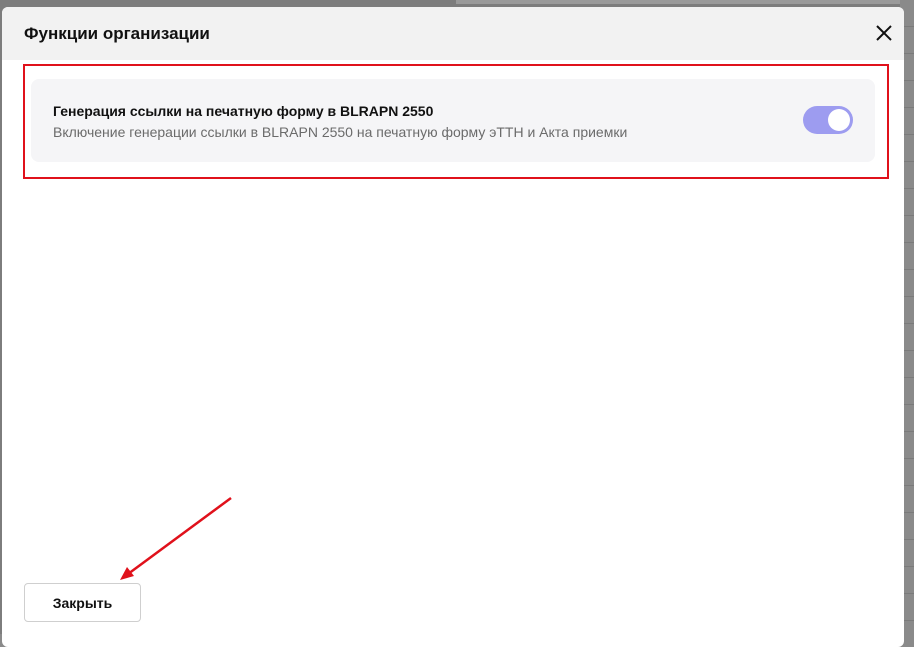 This screenshot has height=647, width=914. I want to click on modal-header: Функции организации, so click(453, 33).